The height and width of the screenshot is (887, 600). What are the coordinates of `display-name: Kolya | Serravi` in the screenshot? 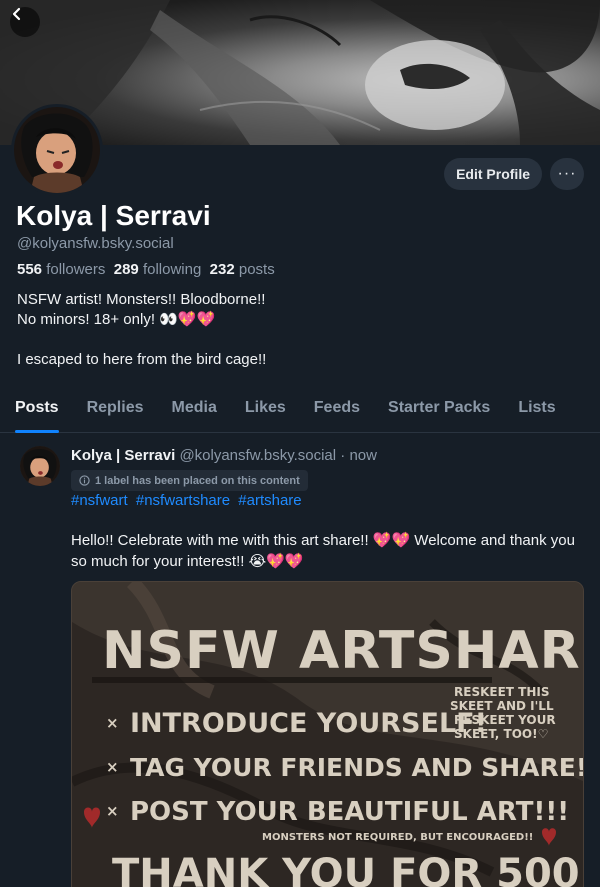 It's located at (113, 215).